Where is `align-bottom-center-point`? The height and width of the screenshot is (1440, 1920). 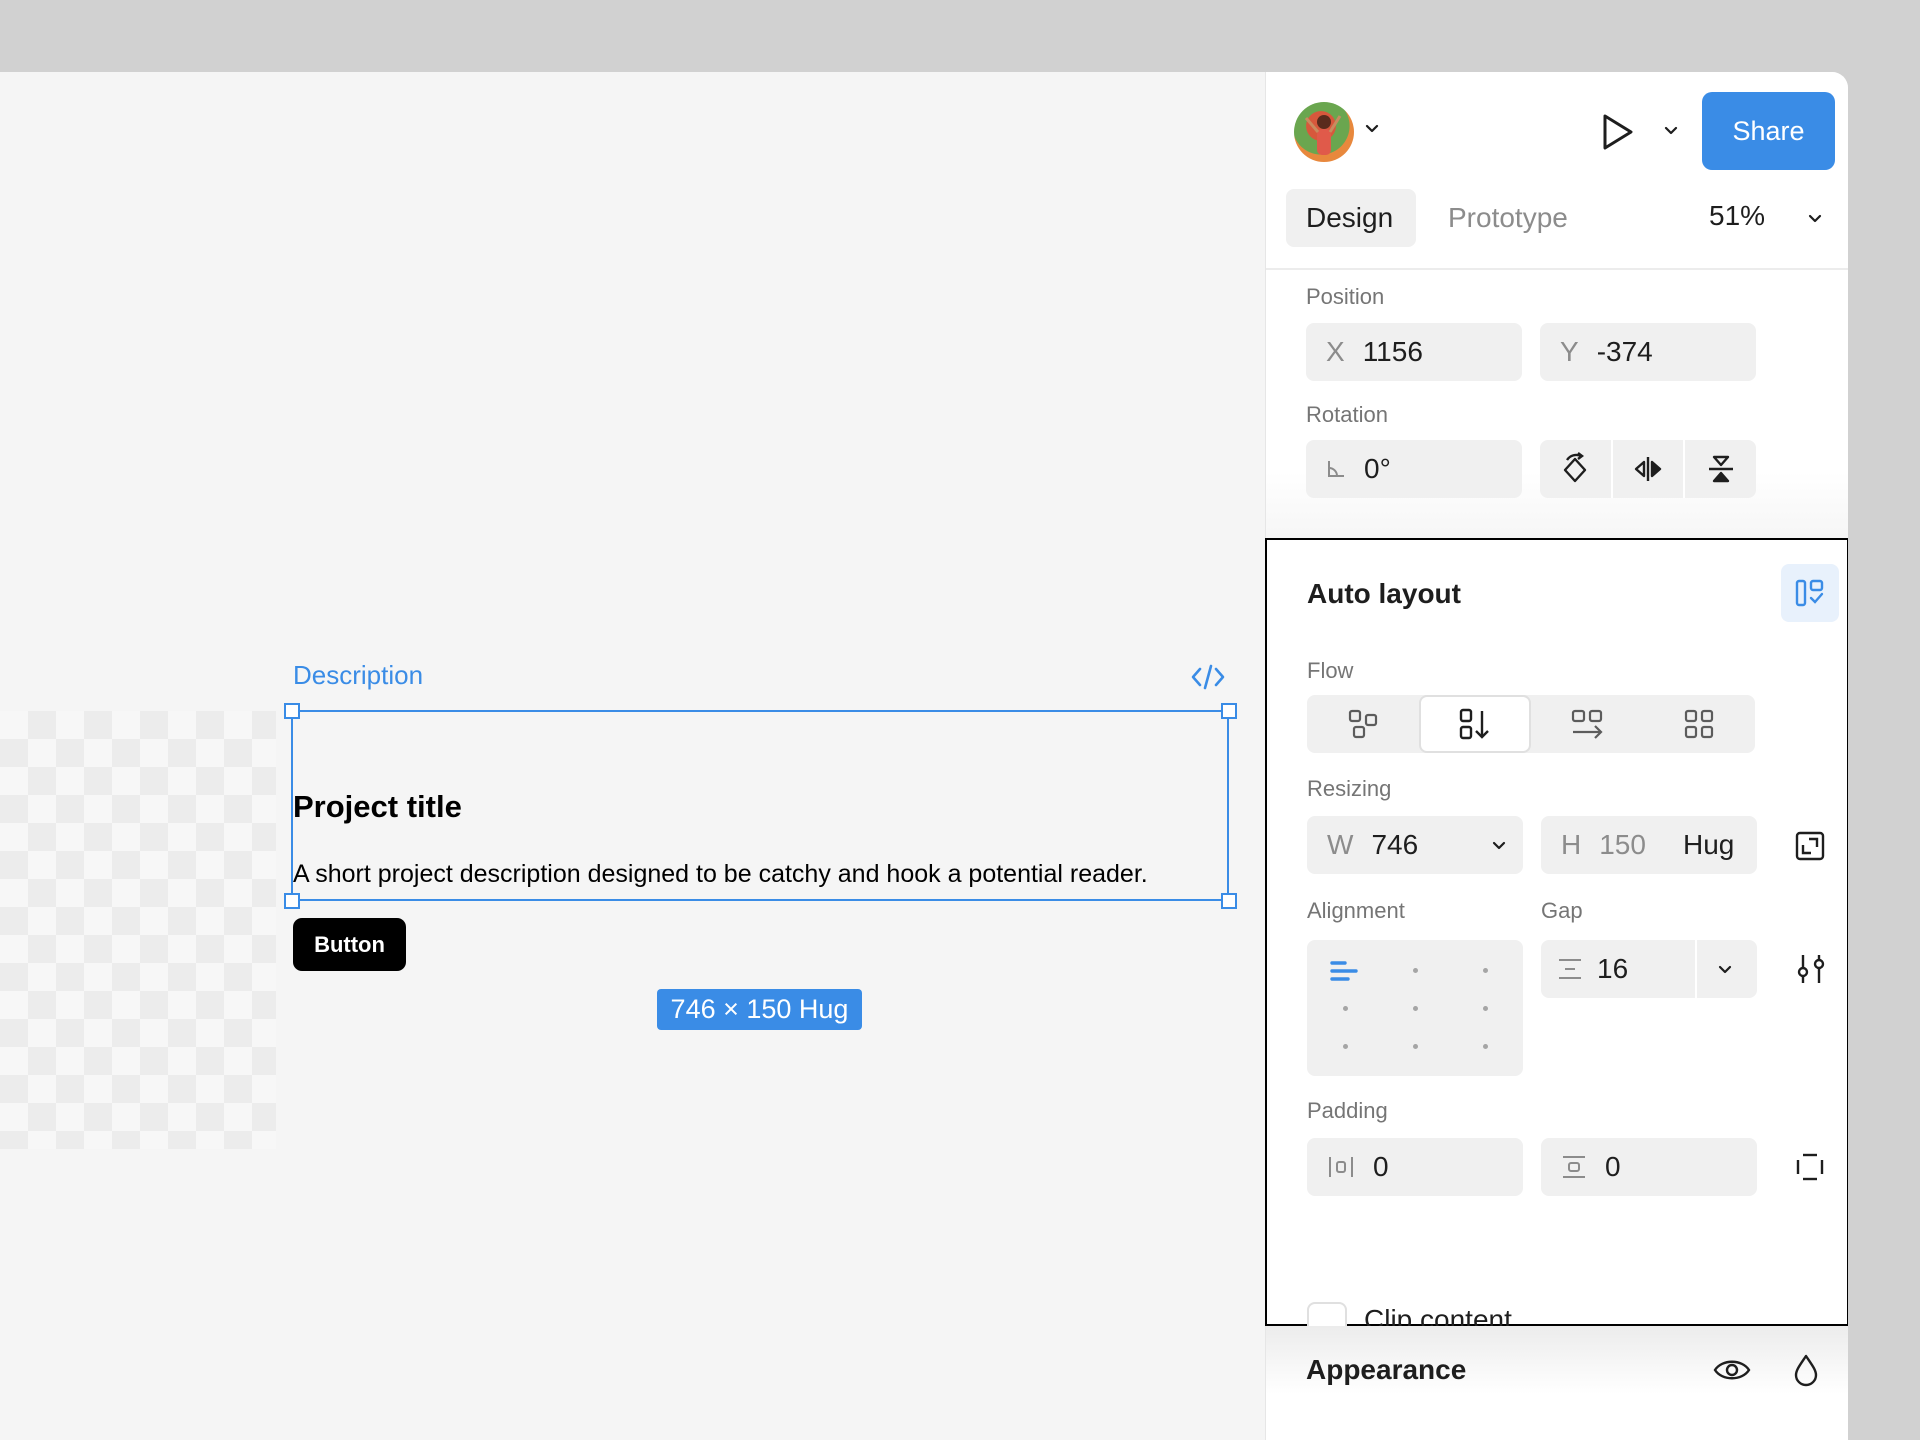
align-bottom-center-point is located at coordinates (1415, 1046).